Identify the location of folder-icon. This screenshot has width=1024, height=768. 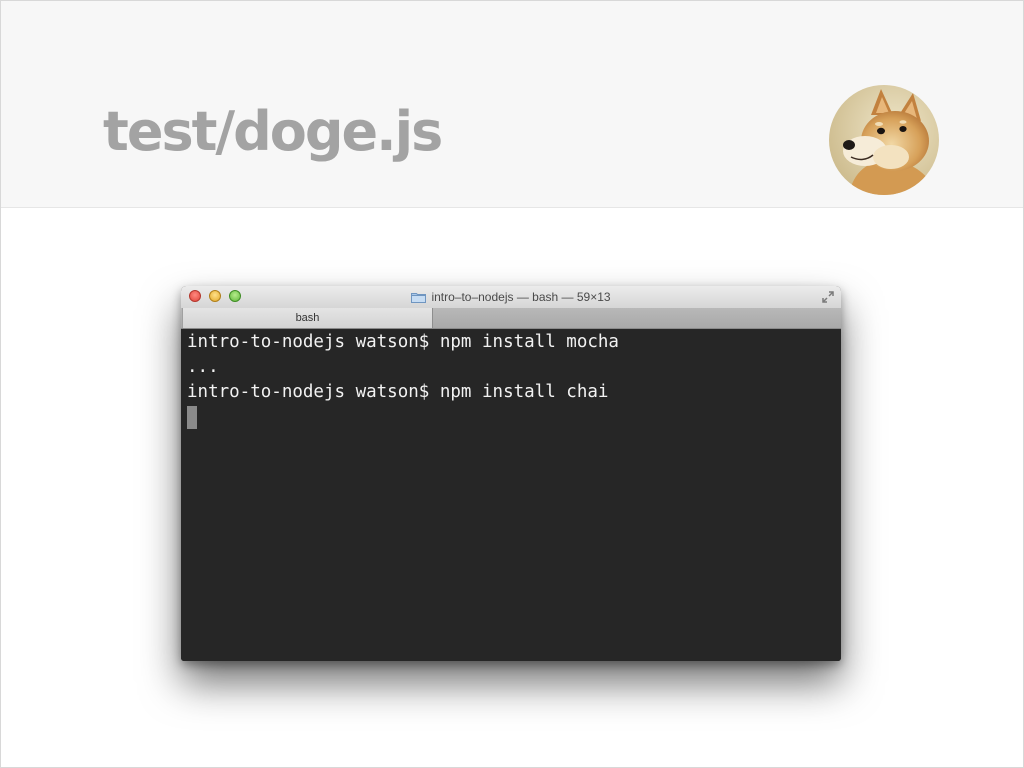
(419, 298).